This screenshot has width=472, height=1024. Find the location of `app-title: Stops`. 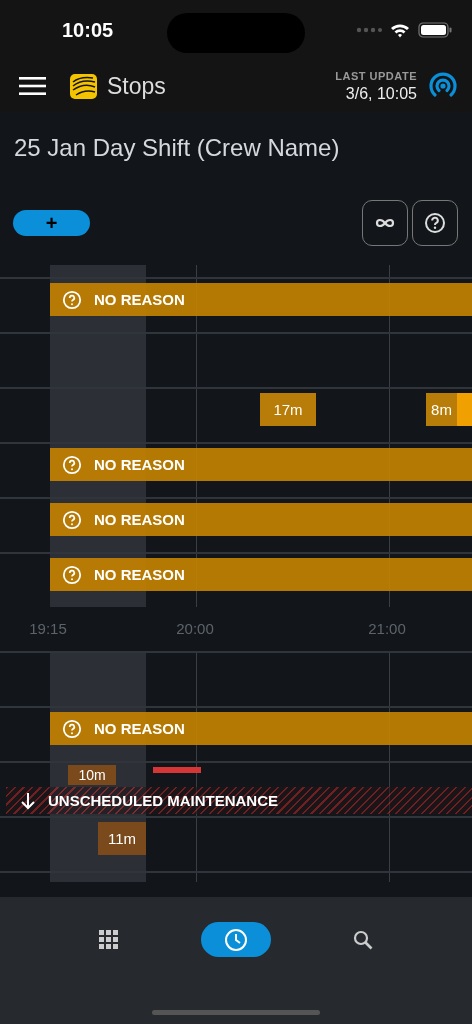

app-title: Stops is located at coordinates (136, 86).